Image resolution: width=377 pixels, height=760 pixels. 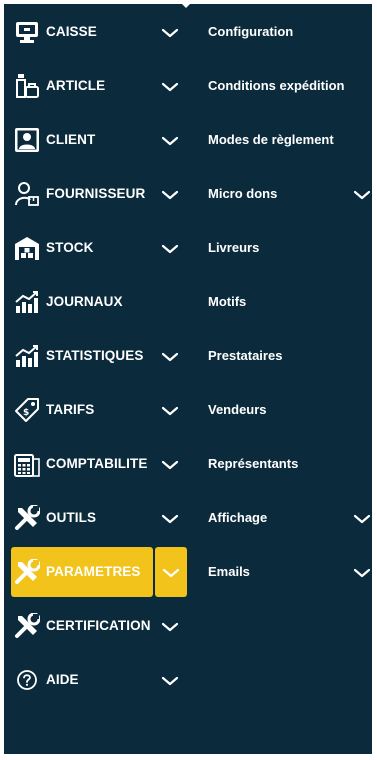 What do you see at coordinates (70, 247) in the screenshot?
I see `menu-item-label: STOCK` at bounding box center [70, 247].